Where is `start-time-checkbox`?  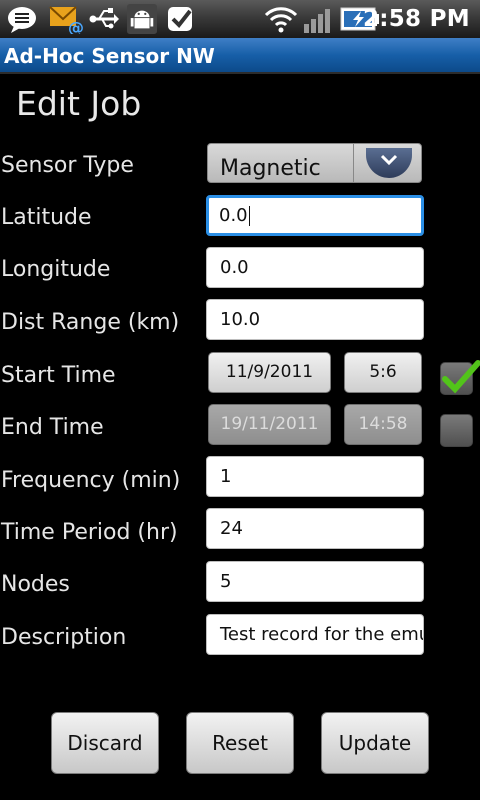
start-time-checkbox is located at coordinates (460, 377).